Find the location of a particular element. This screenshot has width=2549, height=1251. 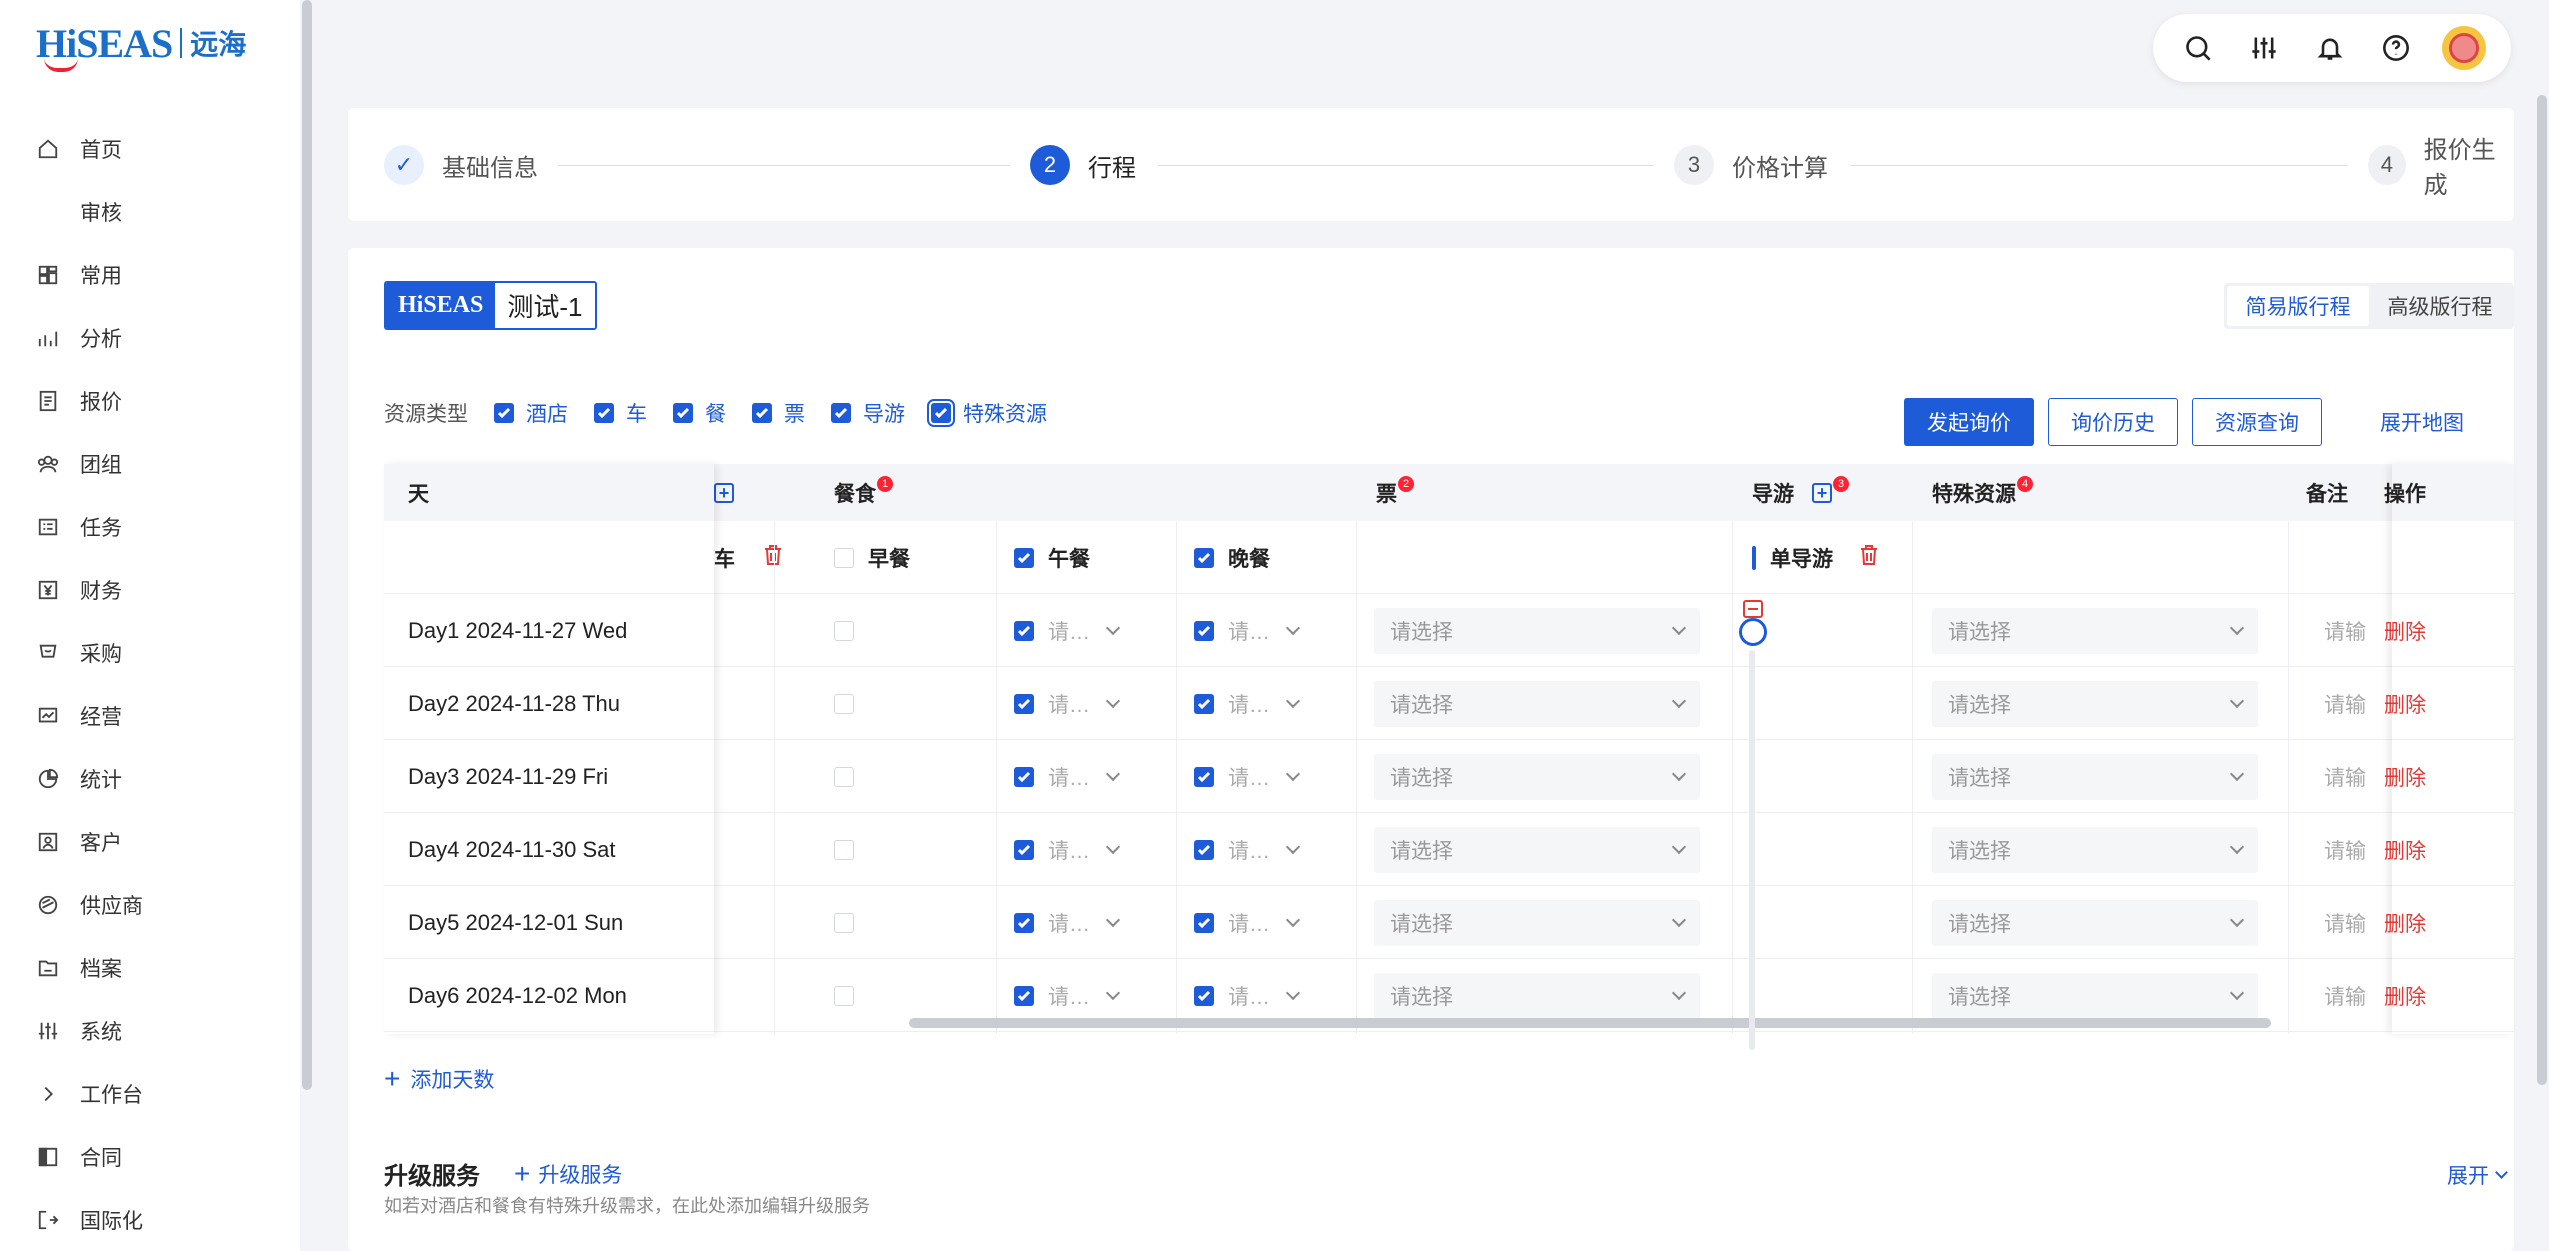

delete-guide-button is located at coordinates (1869, 558).